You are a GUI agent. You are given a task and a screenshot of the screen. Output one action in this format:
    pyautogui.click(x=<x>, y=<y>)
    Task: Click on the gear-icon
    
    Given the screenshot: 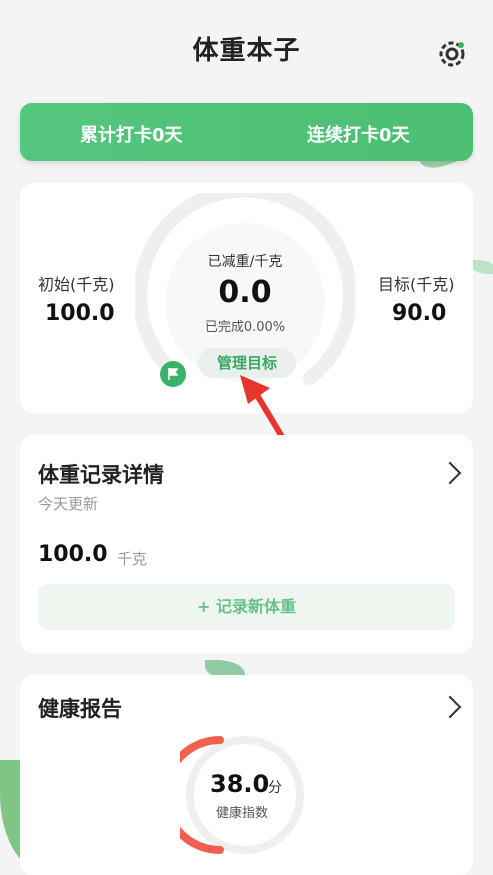 What is the action you would take?
    pyautogui.click(x=452, y=54)
    